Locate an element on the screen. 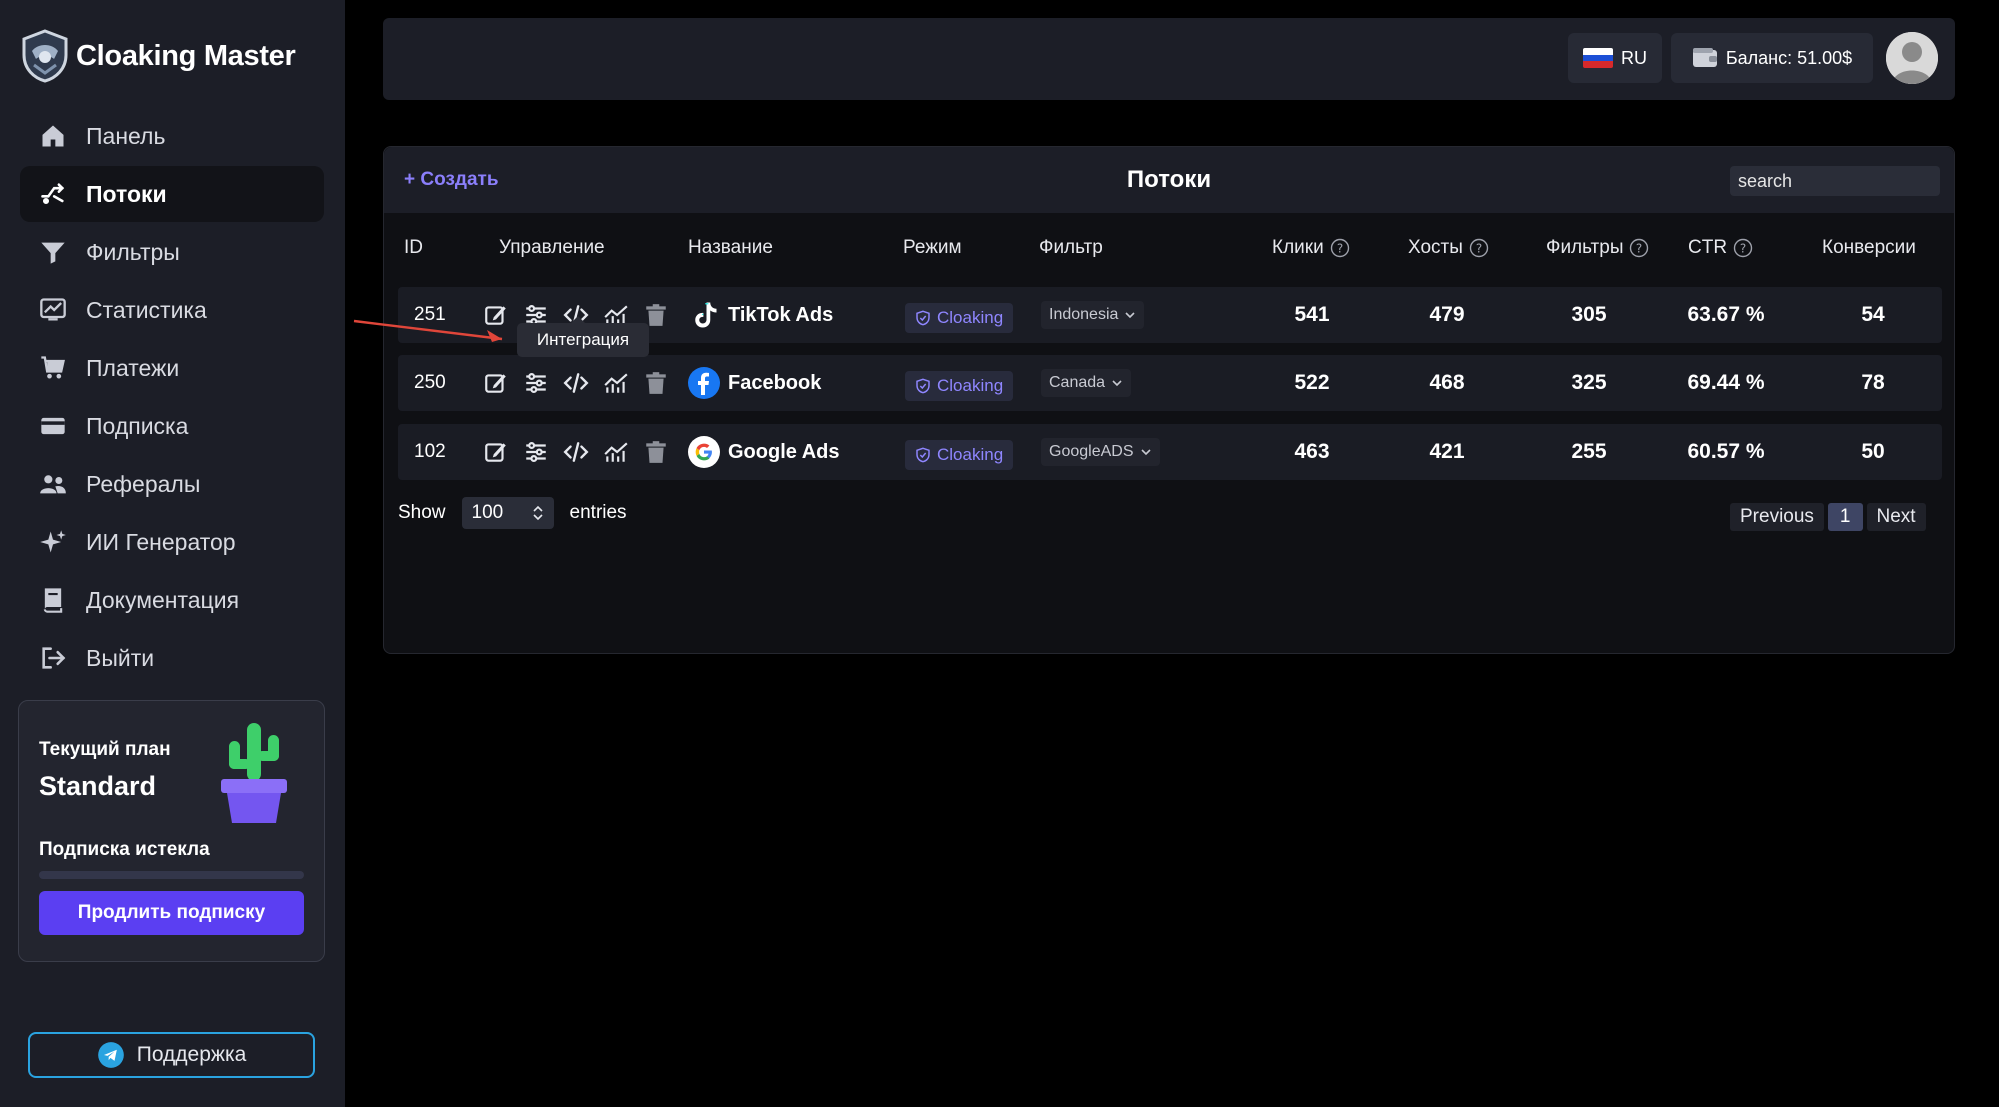 The width and height of the screenshot is (1999, 1107). sidebar-item-label: Подписка is located at coordinates (137, 425).